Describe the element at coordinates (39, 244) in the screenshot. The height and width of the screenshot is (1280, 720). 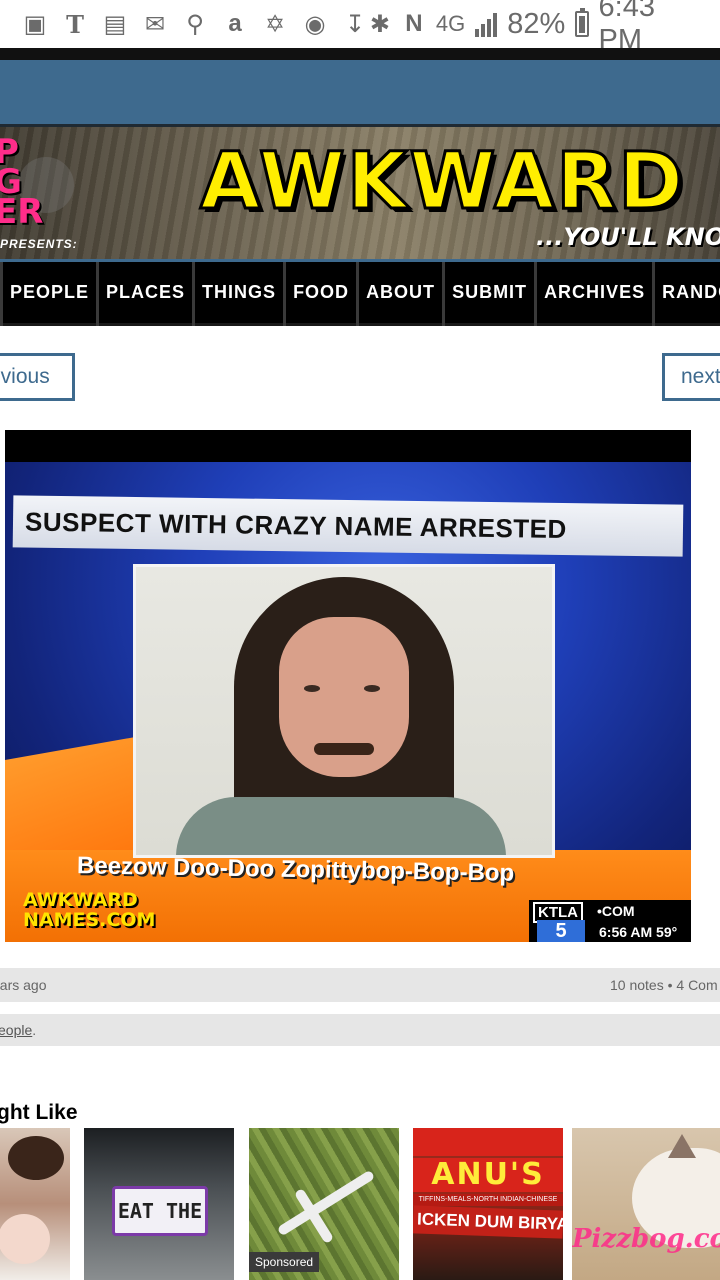
I see `banner-logo-sub: PRESENTS:` at that location.